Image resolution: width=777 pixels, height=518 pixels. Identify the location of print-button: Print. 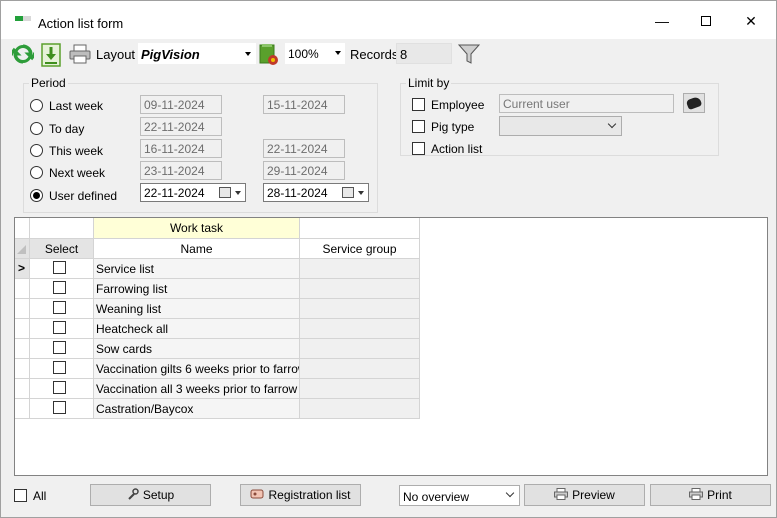
(710, 495).